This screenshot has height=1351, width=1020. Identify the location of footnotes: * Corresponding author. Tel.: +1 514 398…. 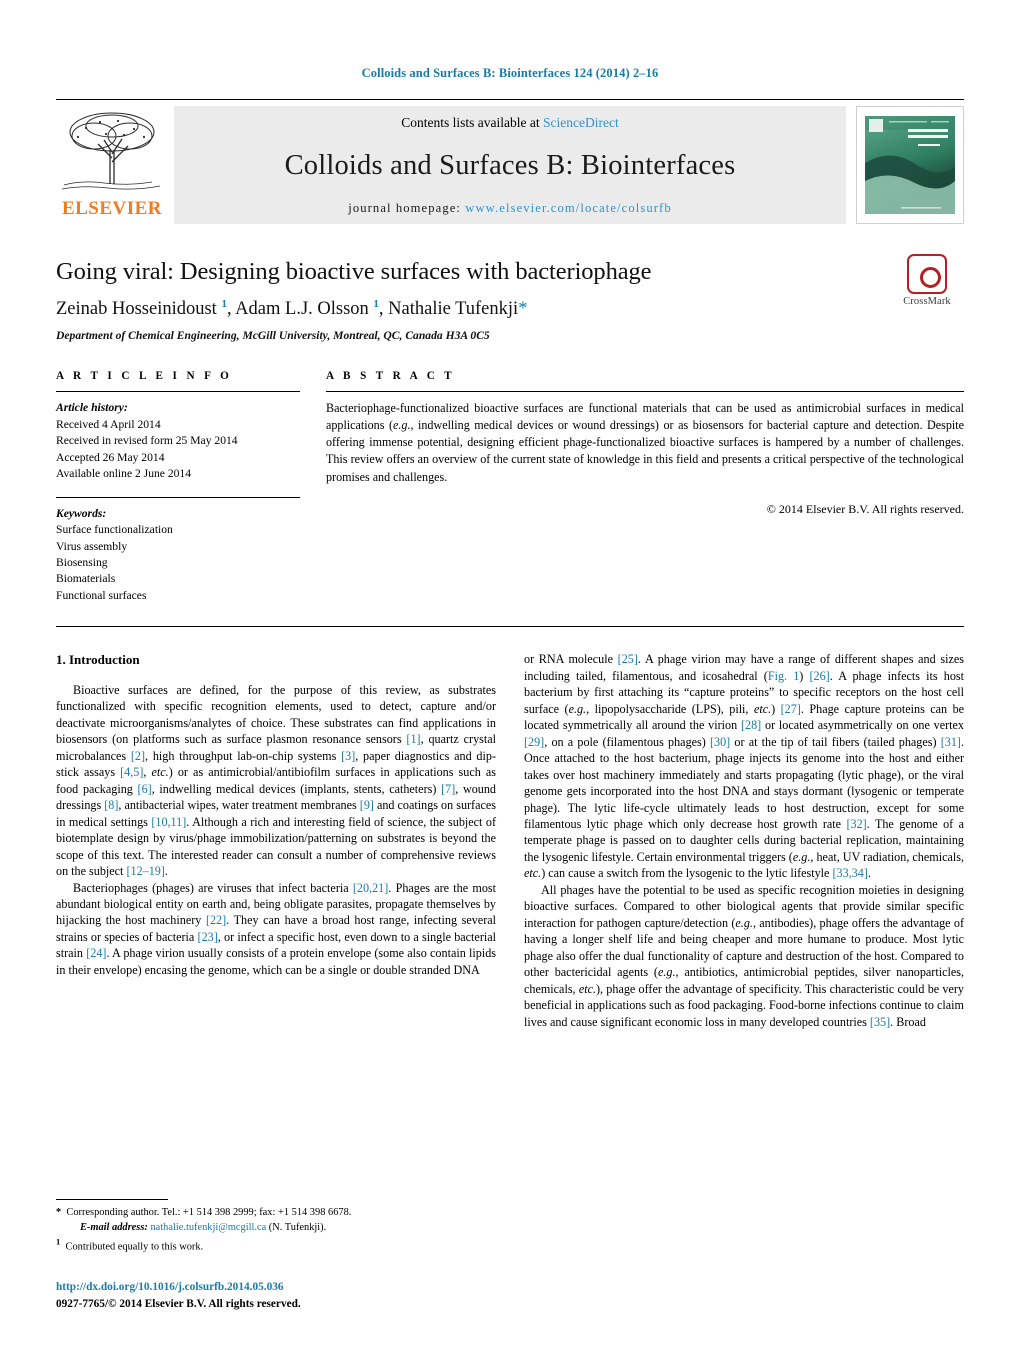
(276, 1226).